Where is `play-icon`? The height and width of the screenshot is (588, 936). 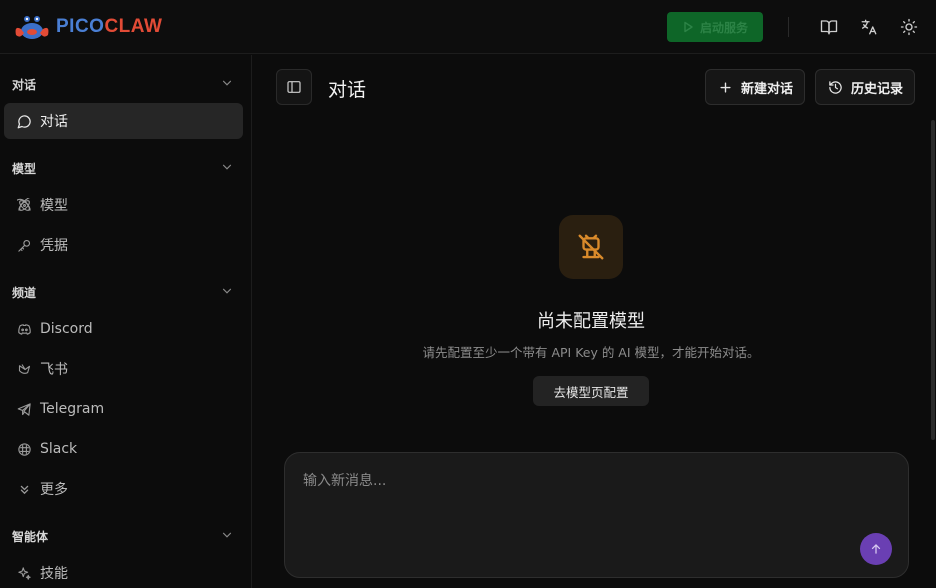
play-icon is located at coordinates (688, 27).